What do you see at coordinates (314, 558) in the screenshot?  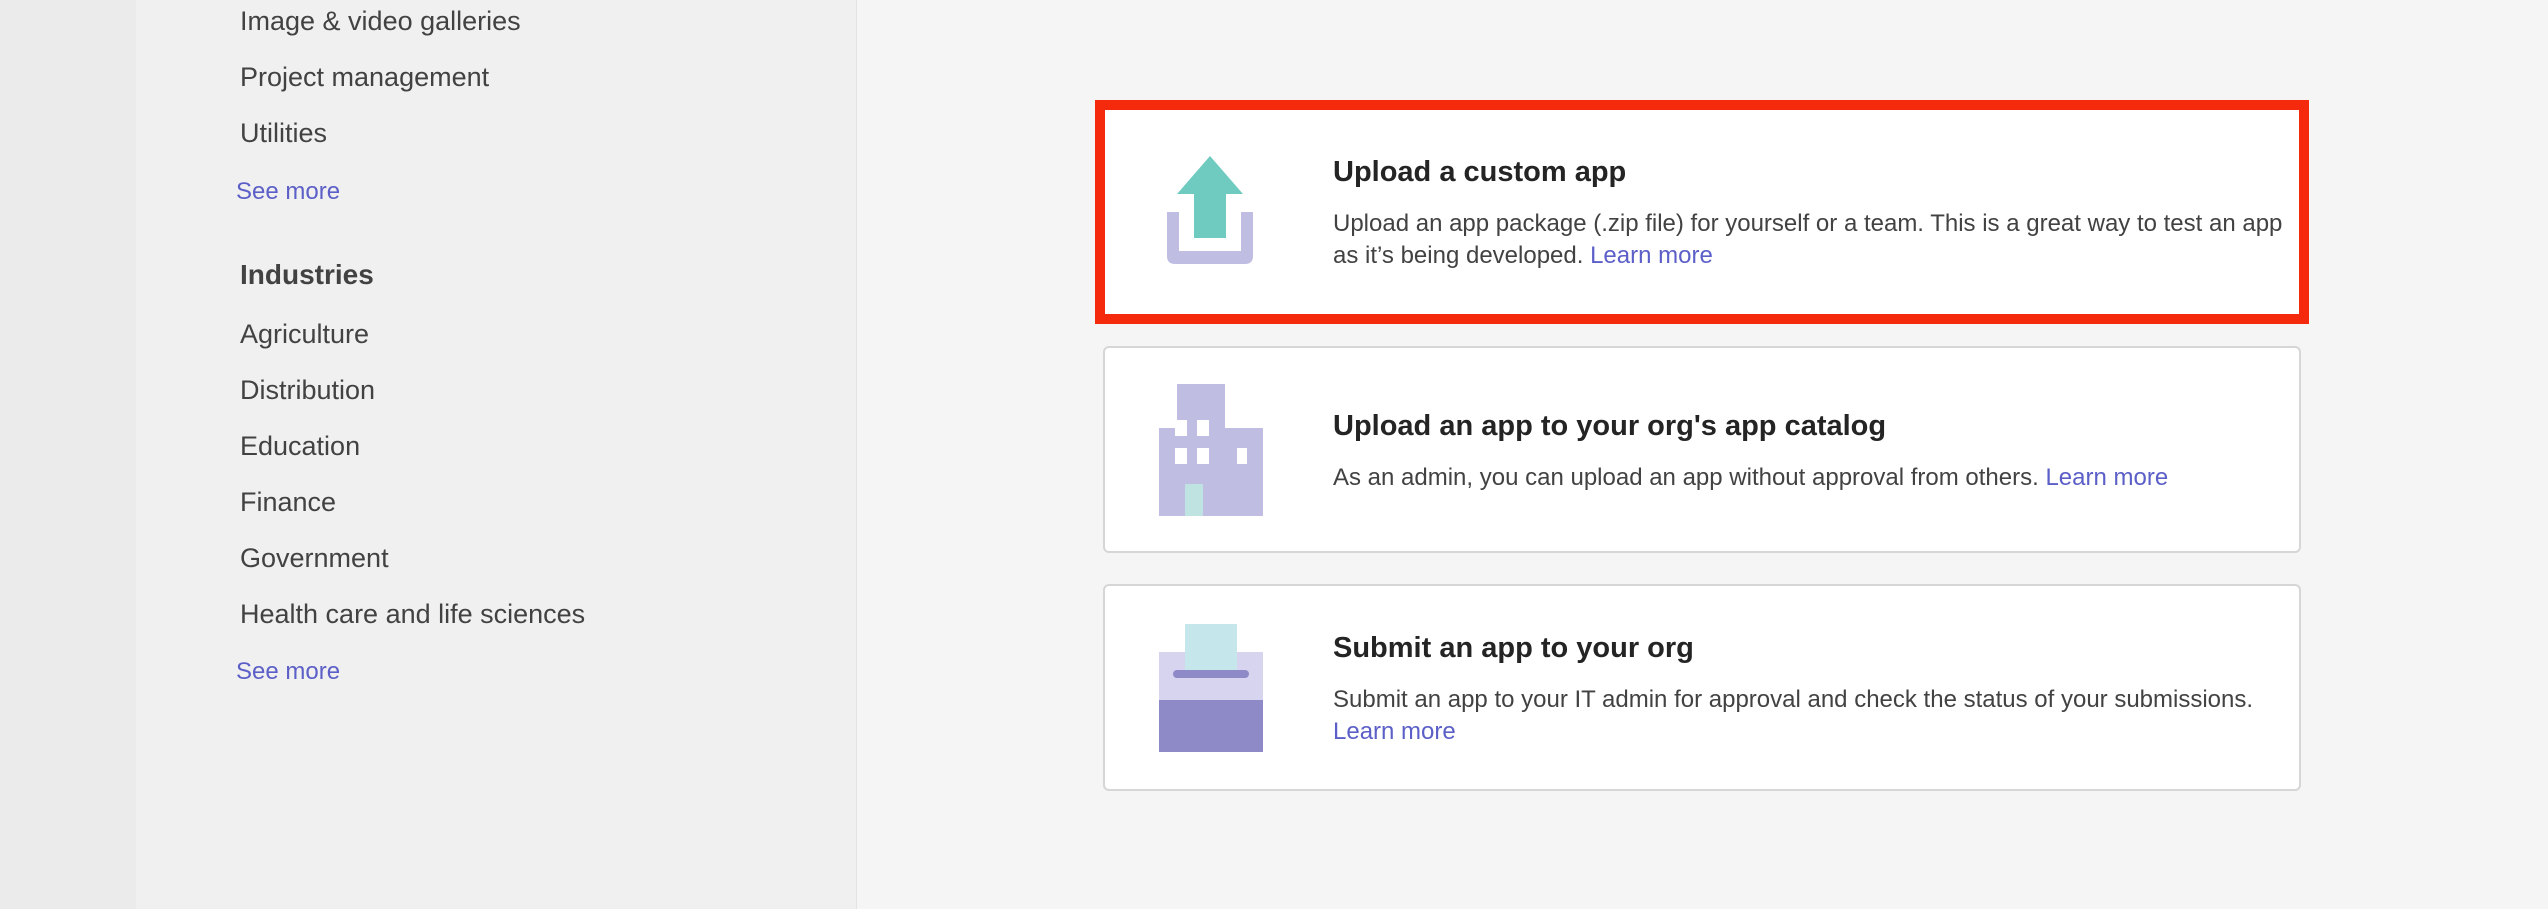 I see `sidebar-item-government: Government` at bounding box center [314, 558].